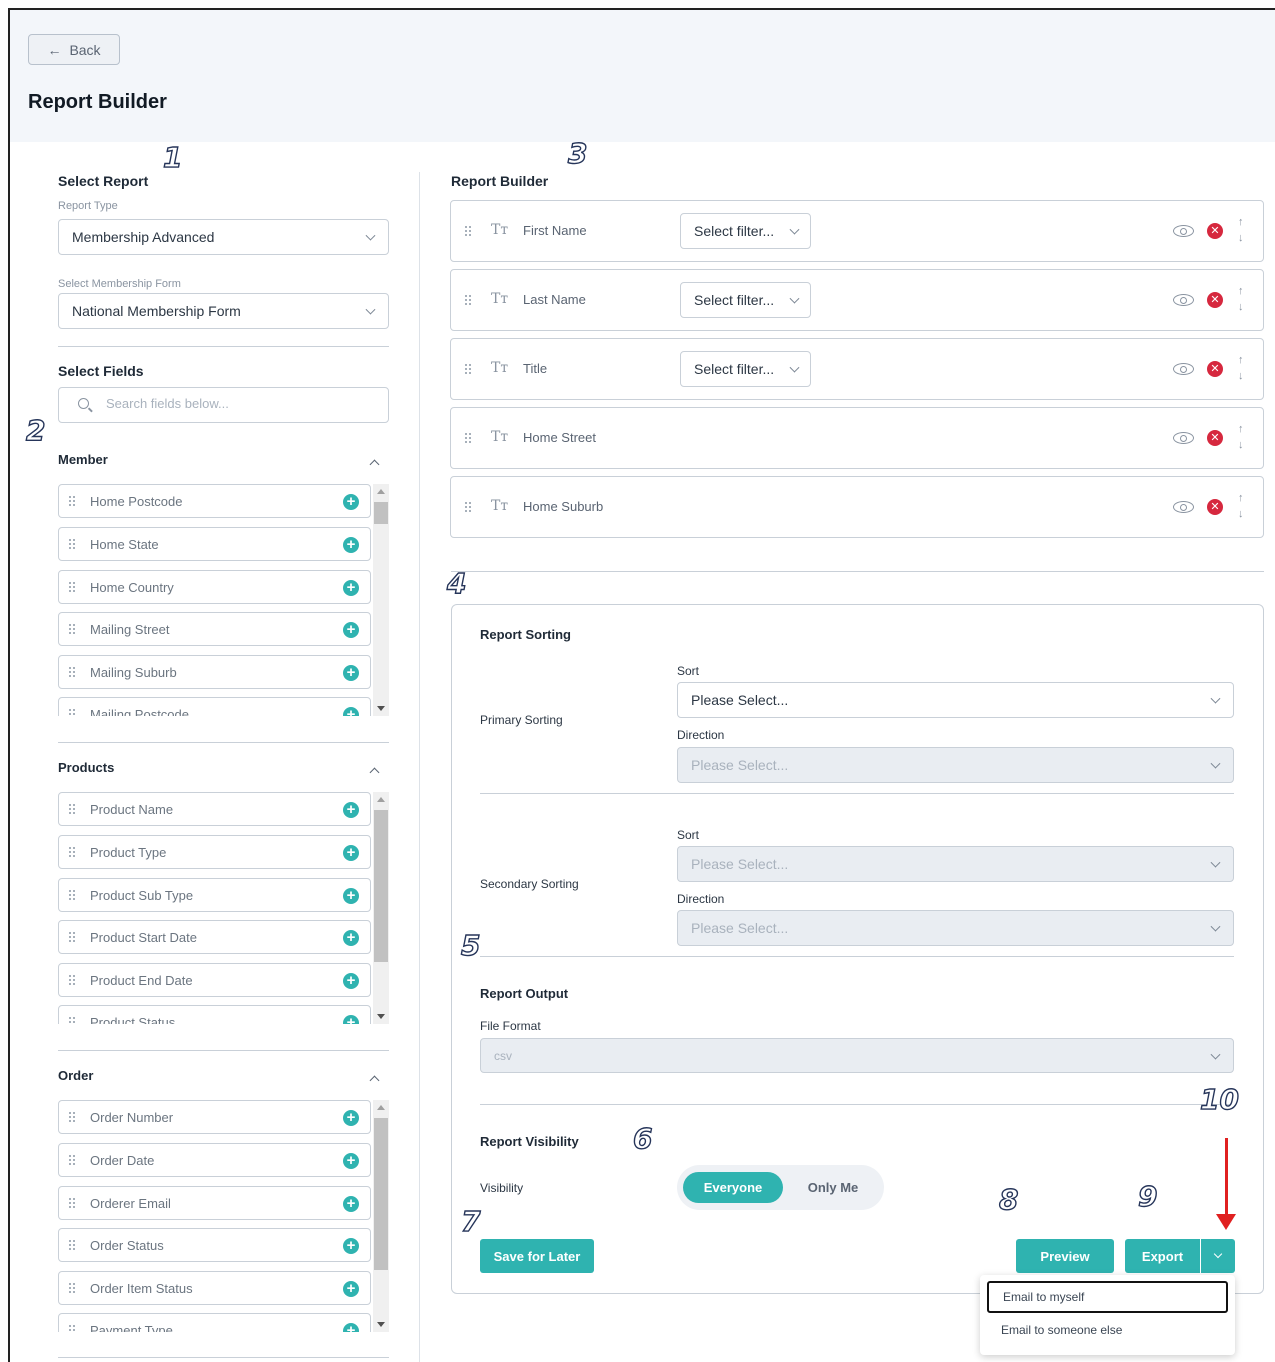 Image resolution: width=1275 pixels, height=1362 pixels. Describe the element at coordinates (214, 937) in the screenshot. I see `field-item: Product Start Date +` at that location.